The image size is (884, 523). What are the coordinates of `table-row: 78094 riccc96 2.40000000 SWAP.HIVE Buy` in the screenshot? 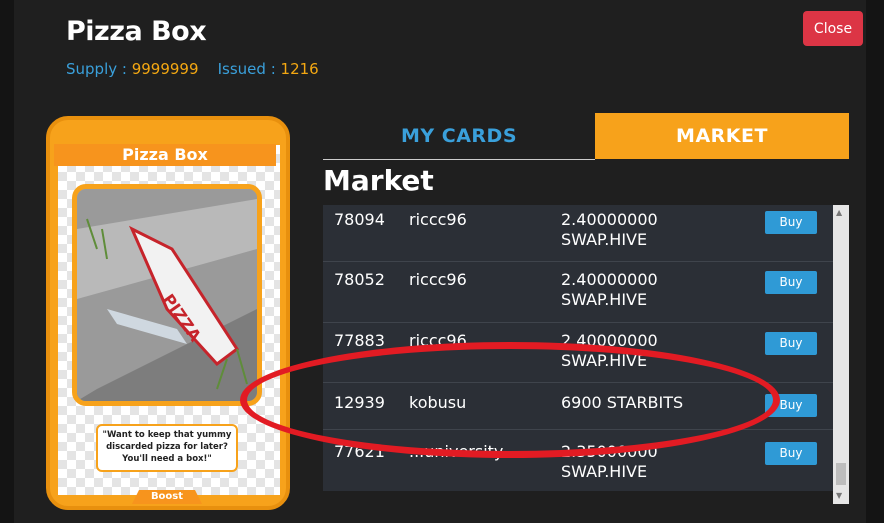 It's located at (578, 233).